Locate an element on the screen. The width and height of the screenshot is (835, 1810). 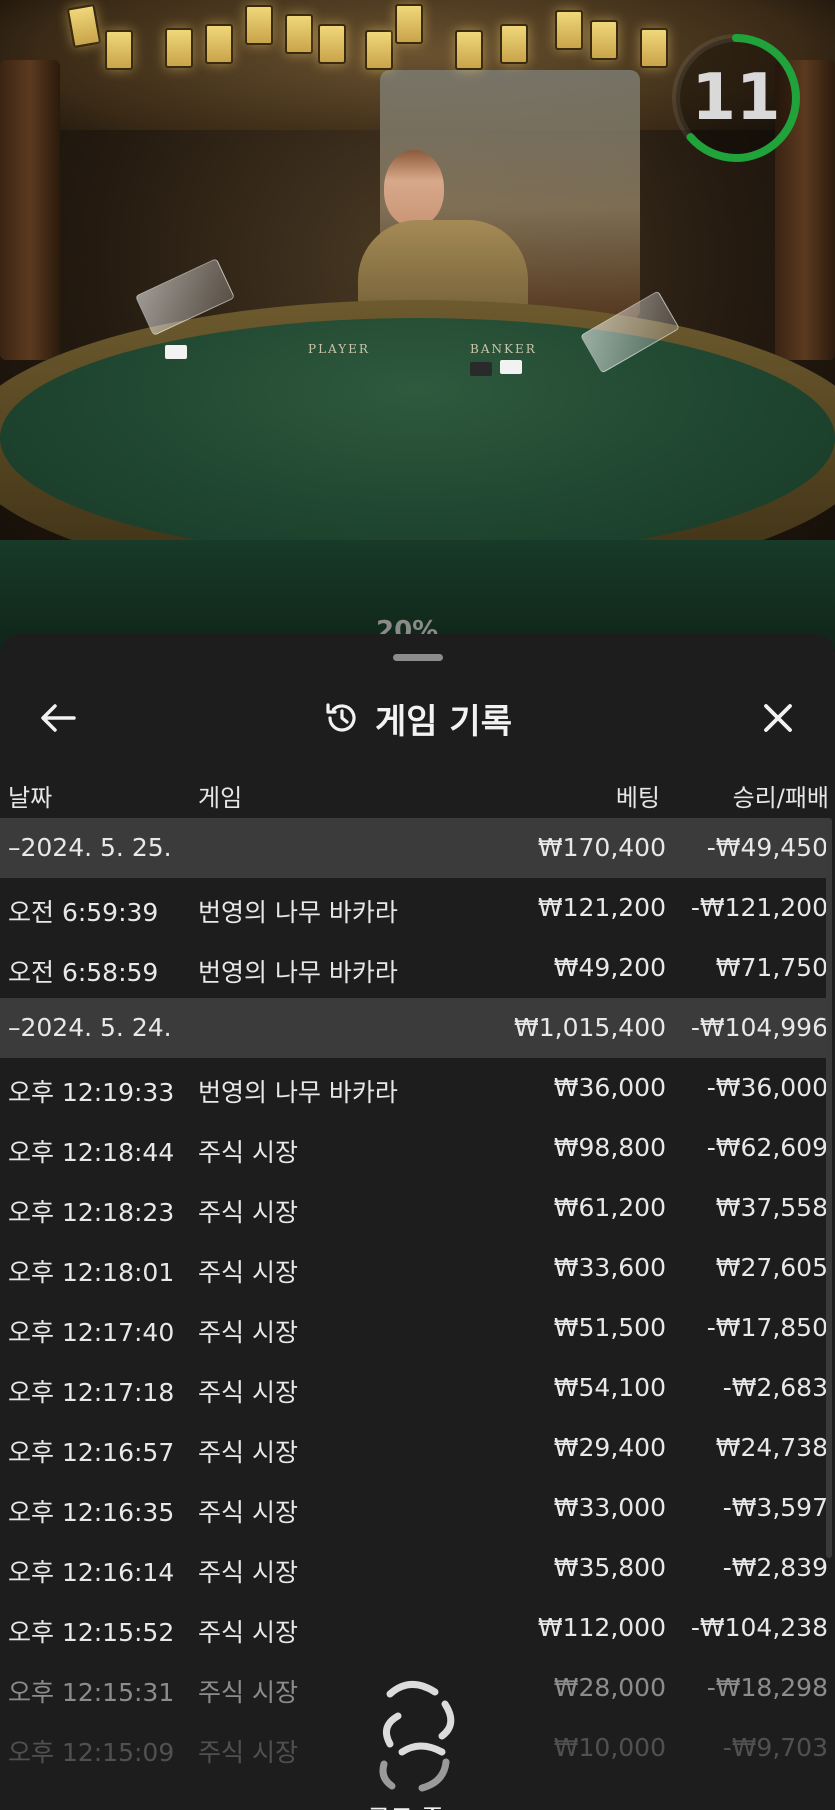
group-bet-total: ₩170,400 is located at coordinates (601, 847).